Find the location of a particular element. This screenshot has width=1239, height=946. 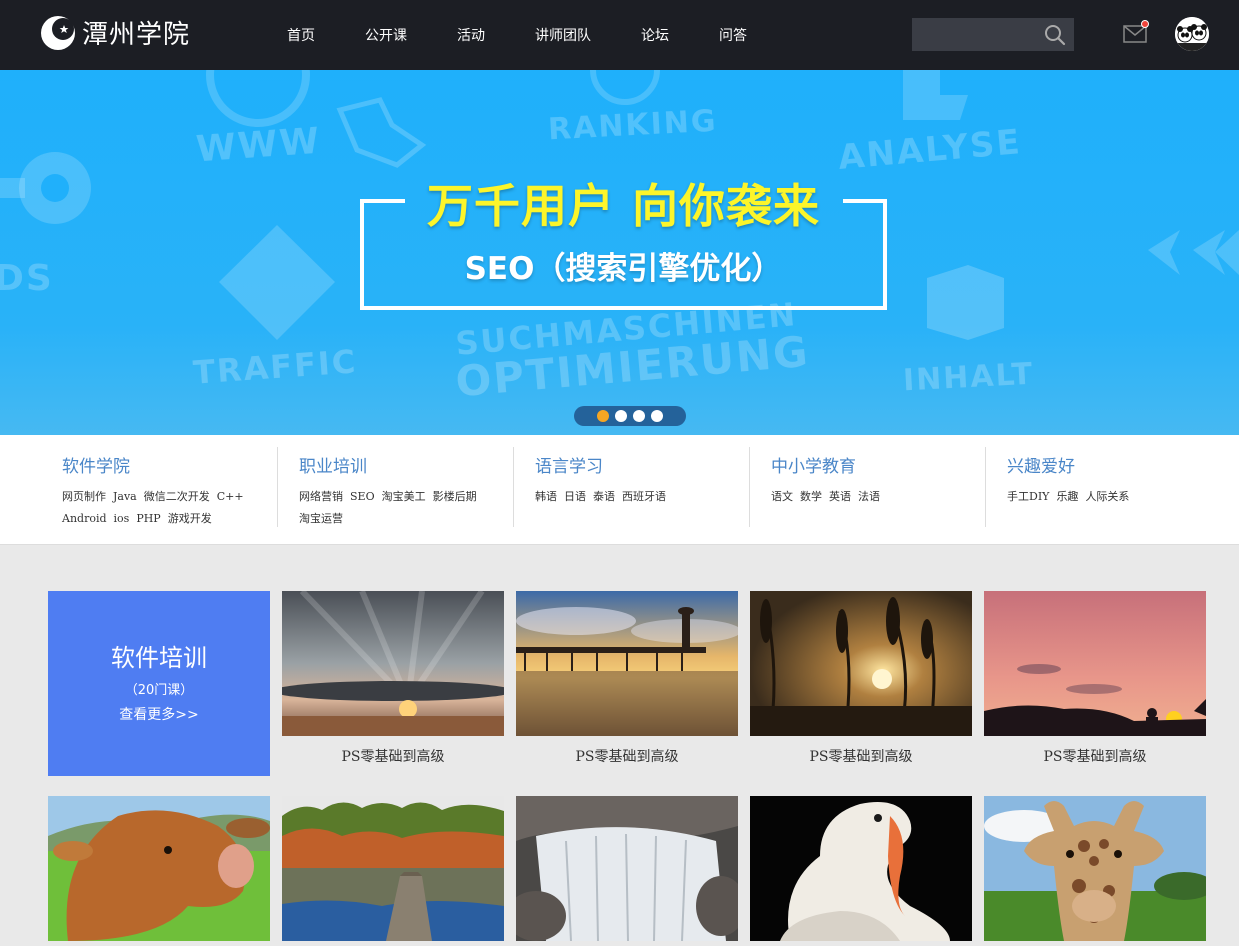

category-link: 网页制作 is located at coordinates (84, 497).